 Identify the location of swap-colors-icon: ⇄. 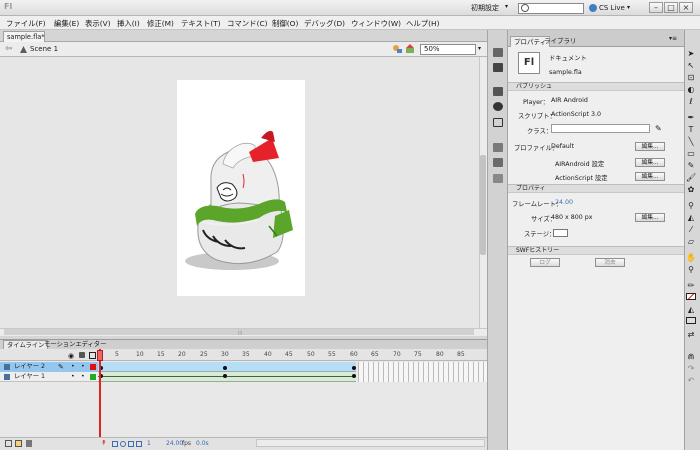
(691, 334).